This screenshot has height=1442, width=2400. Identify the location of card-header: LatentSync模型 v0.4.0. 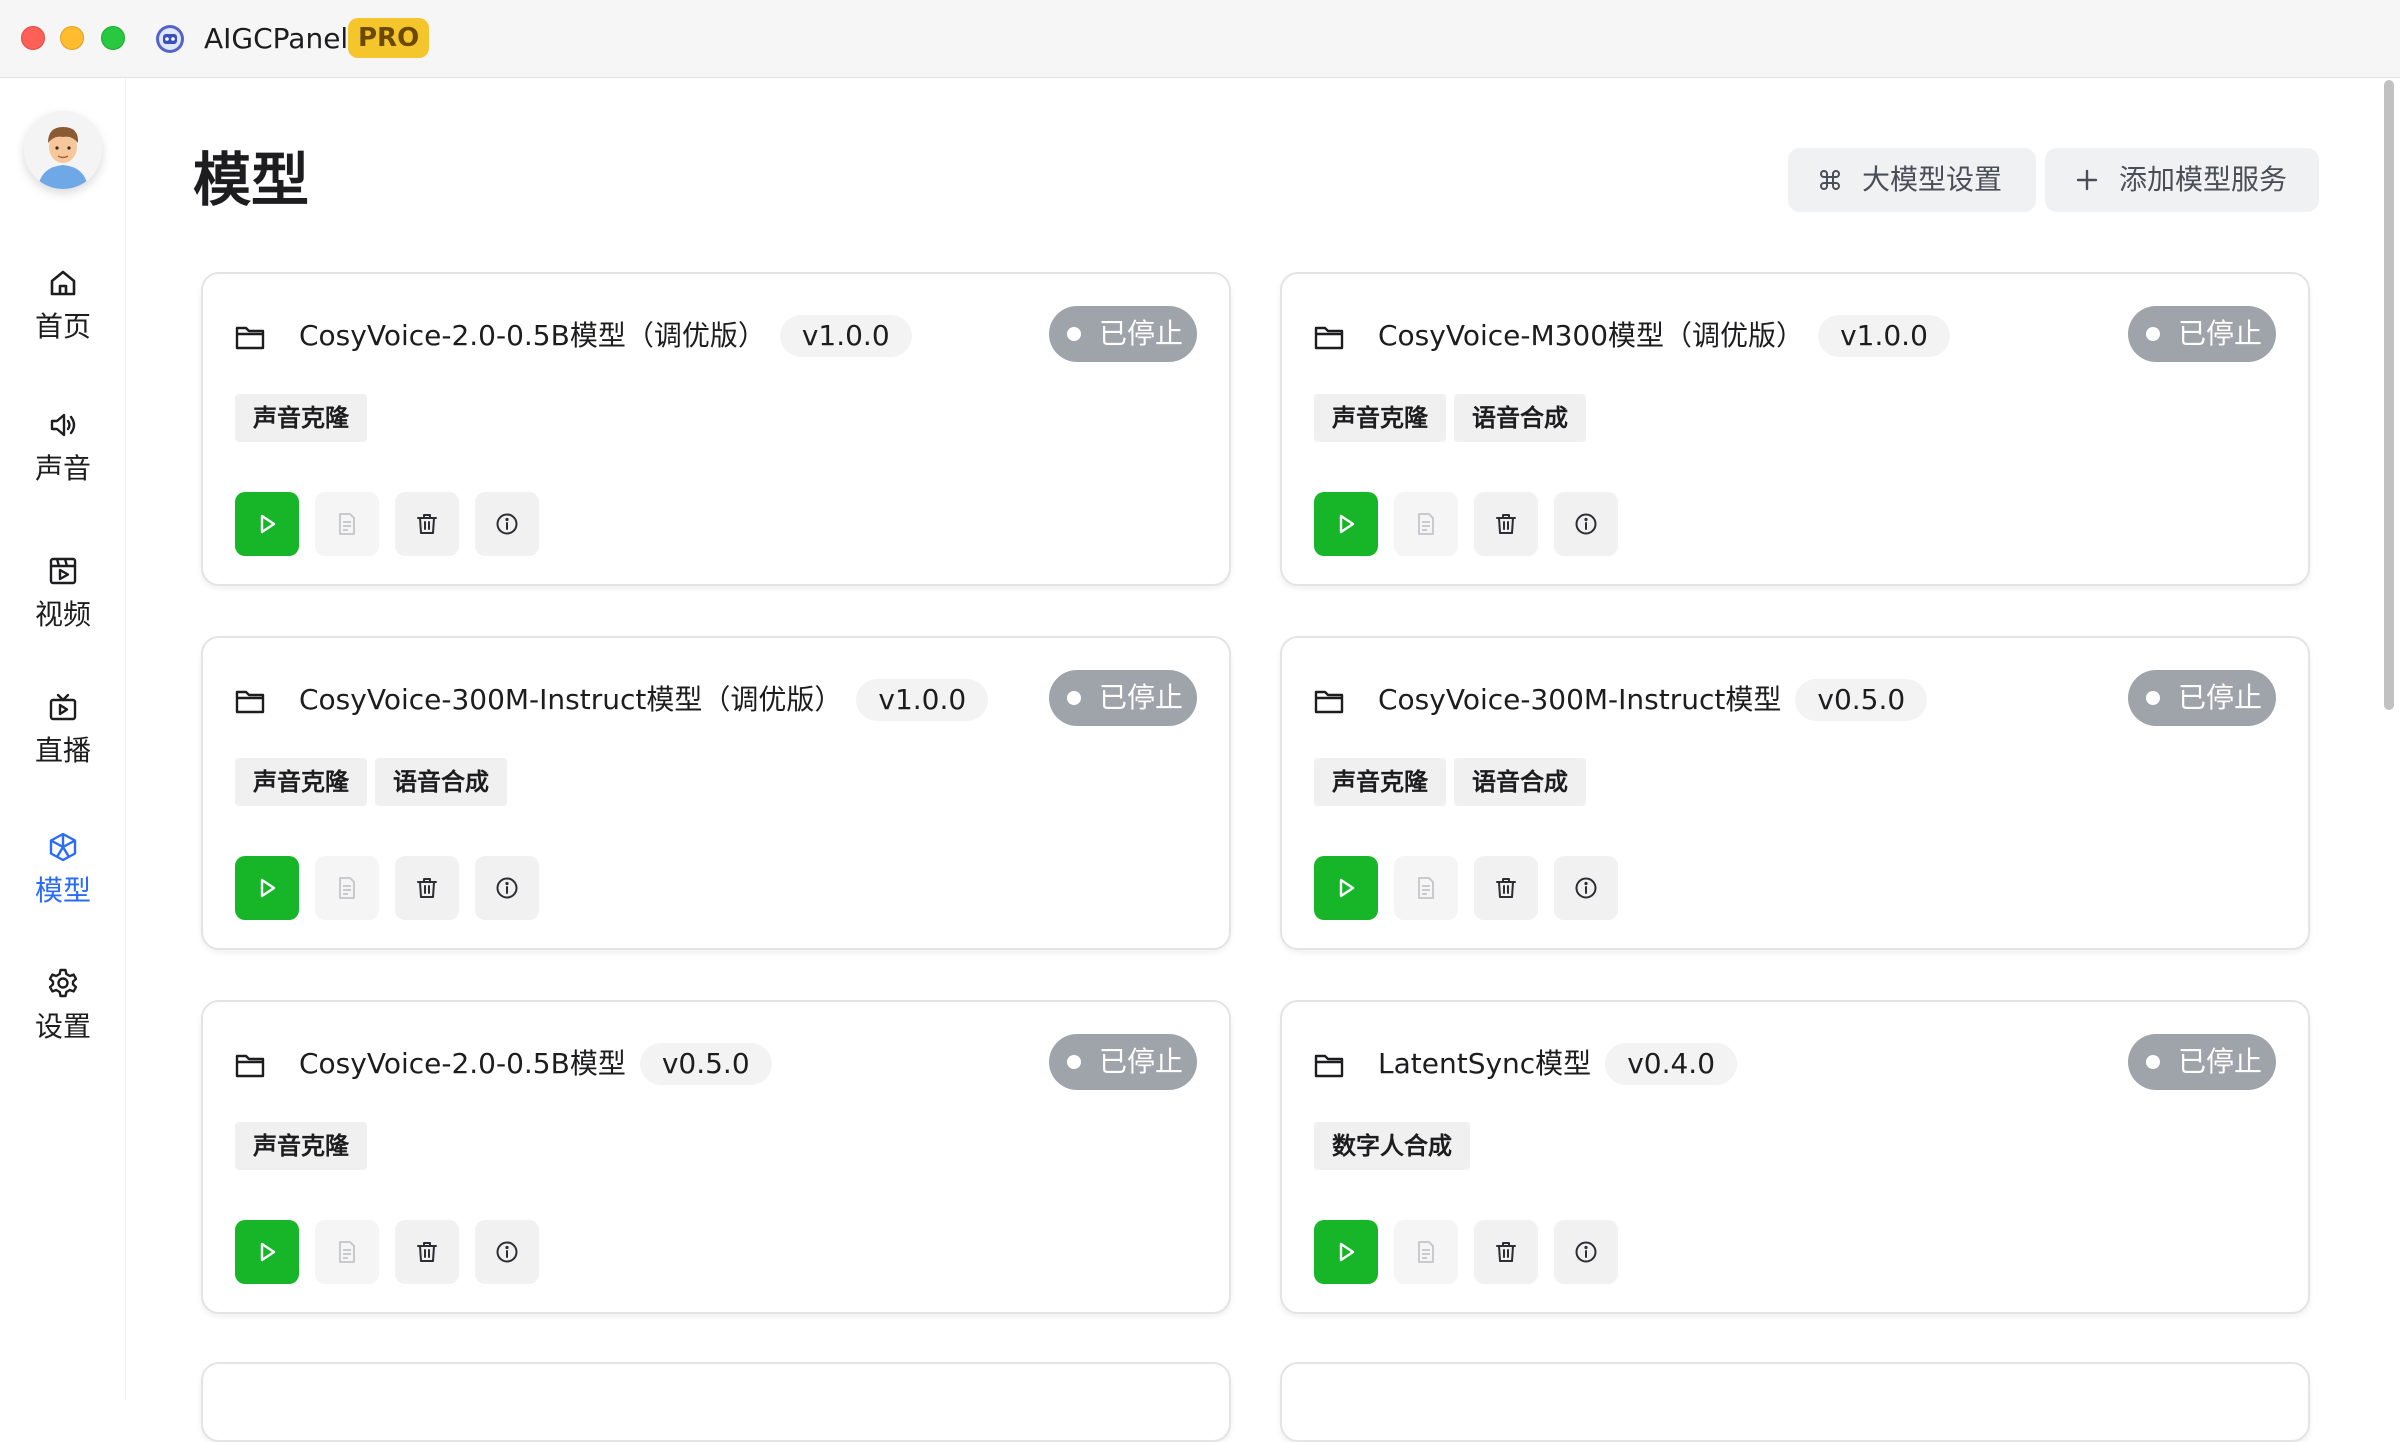
(1558, 1064).